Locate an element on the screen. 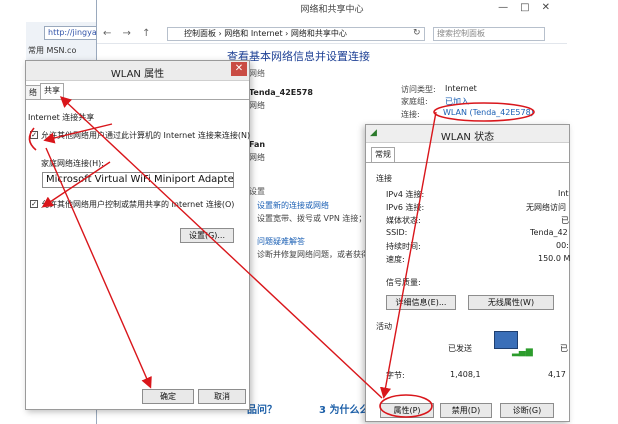 This screenshot has width=618, height=424. arrow-to-allow-checkbox is located at coordinates (78, 133).